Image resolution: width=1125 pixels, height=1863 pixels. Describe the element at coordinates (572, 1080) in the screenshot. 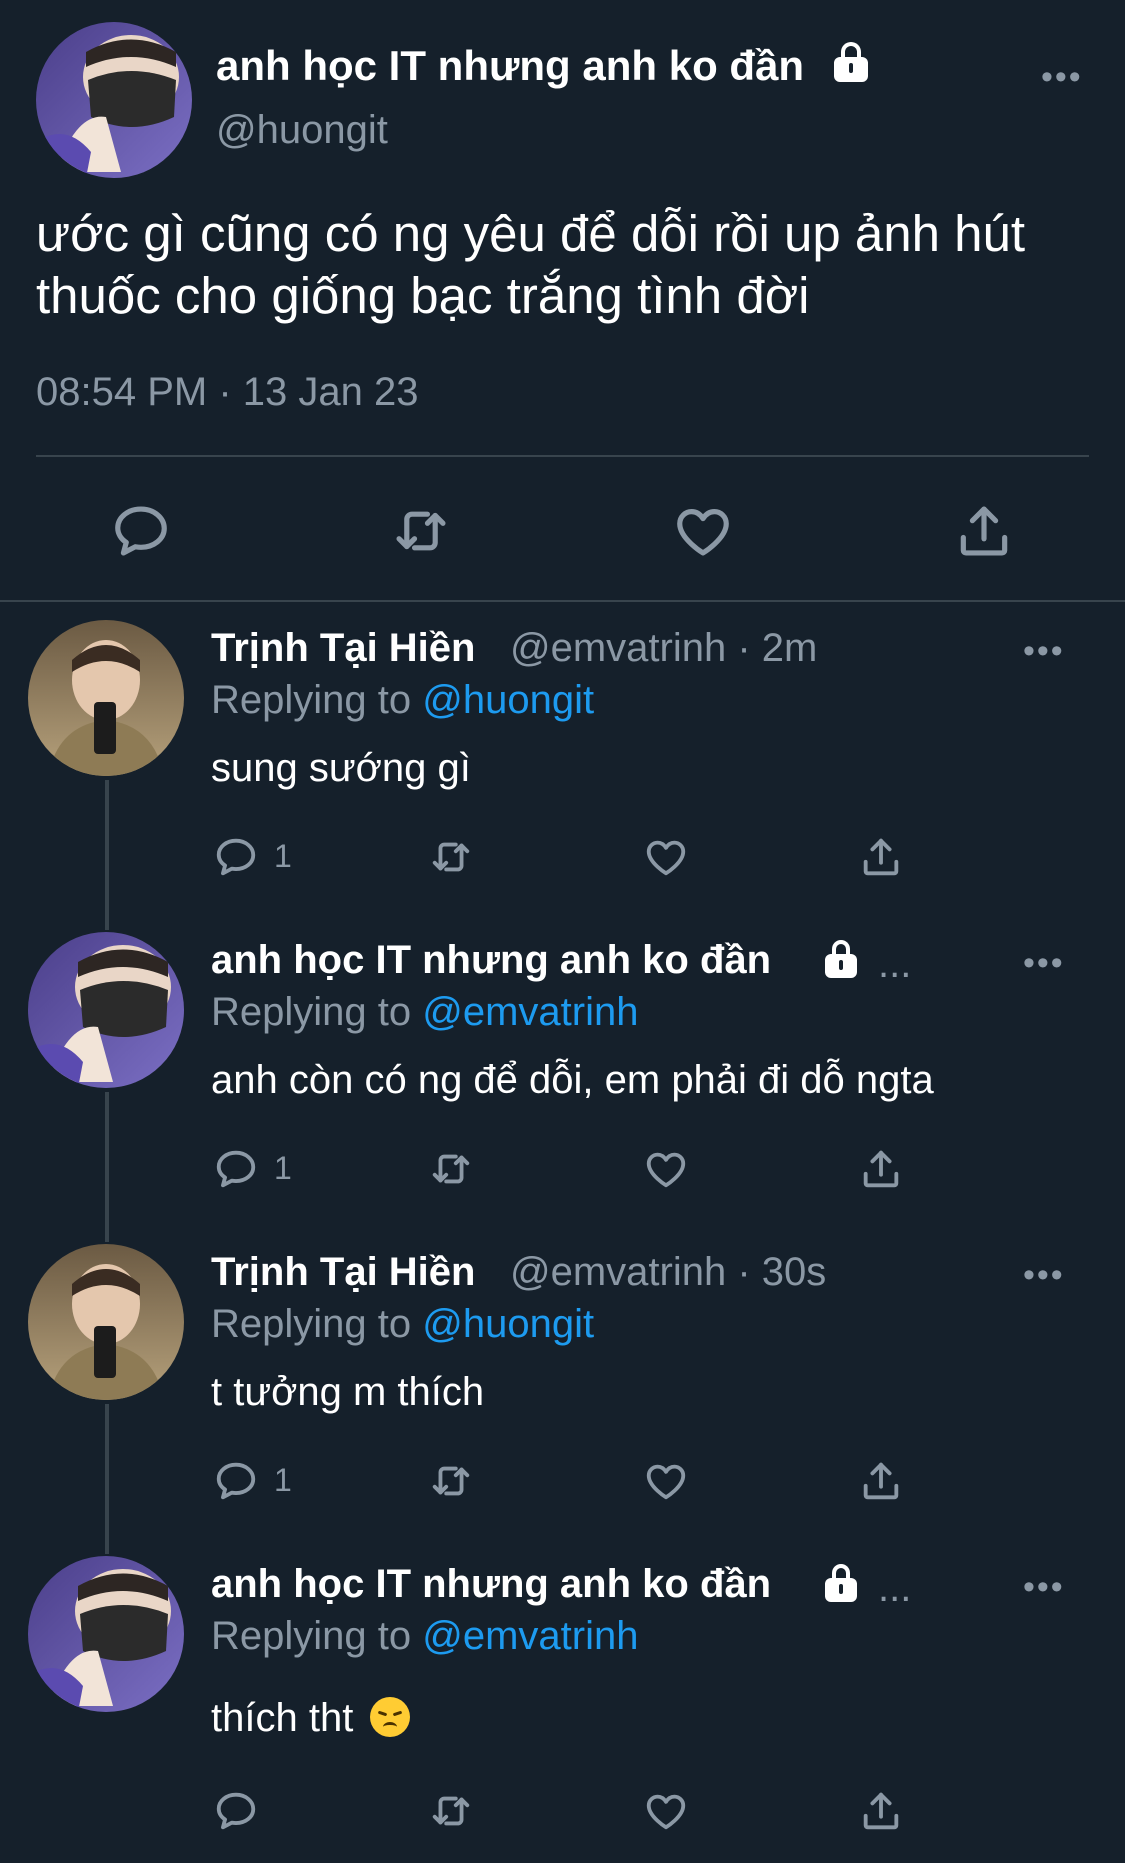

I see `reply-text: anh còn có ng để dỗi, em phải đi dỗ ngta` at that location.